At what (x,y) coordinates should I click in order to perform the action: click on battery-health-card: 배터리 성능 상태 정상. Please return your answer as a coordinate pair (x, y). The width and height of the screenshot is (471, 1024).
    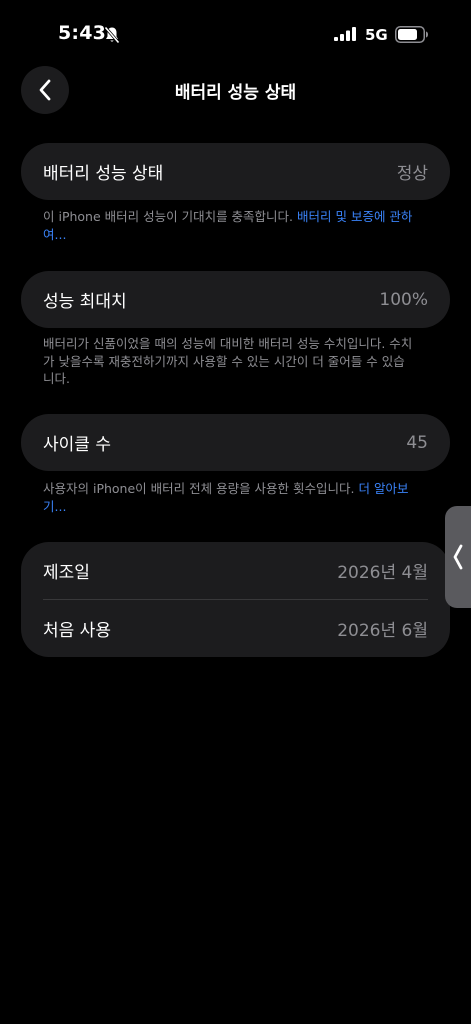
    Looking at the image, I should click on (235, 171).